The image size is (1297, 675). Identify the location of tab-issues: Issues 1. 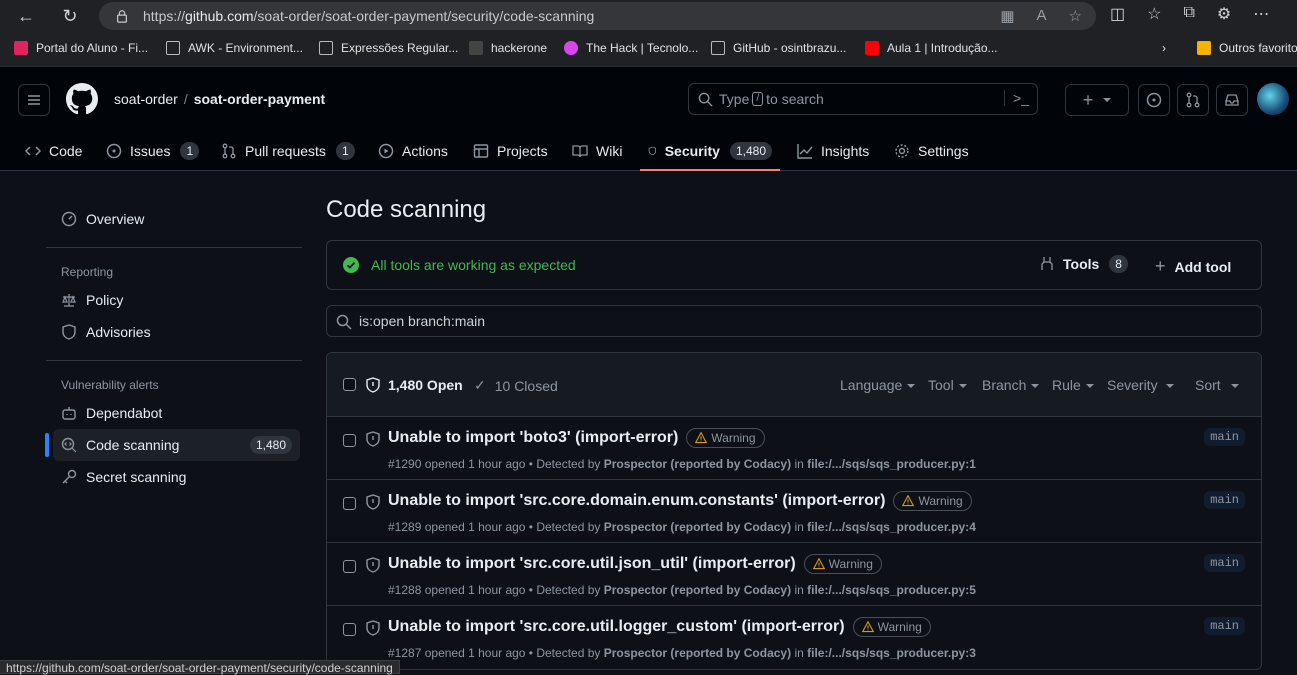
(153, 151).